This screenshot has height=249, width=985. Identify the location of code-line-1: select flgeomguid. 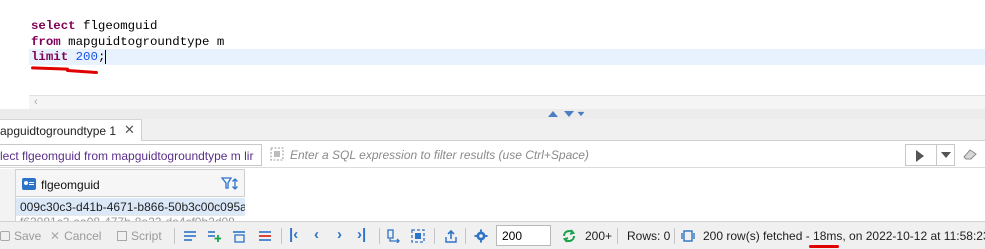
(94, 26).